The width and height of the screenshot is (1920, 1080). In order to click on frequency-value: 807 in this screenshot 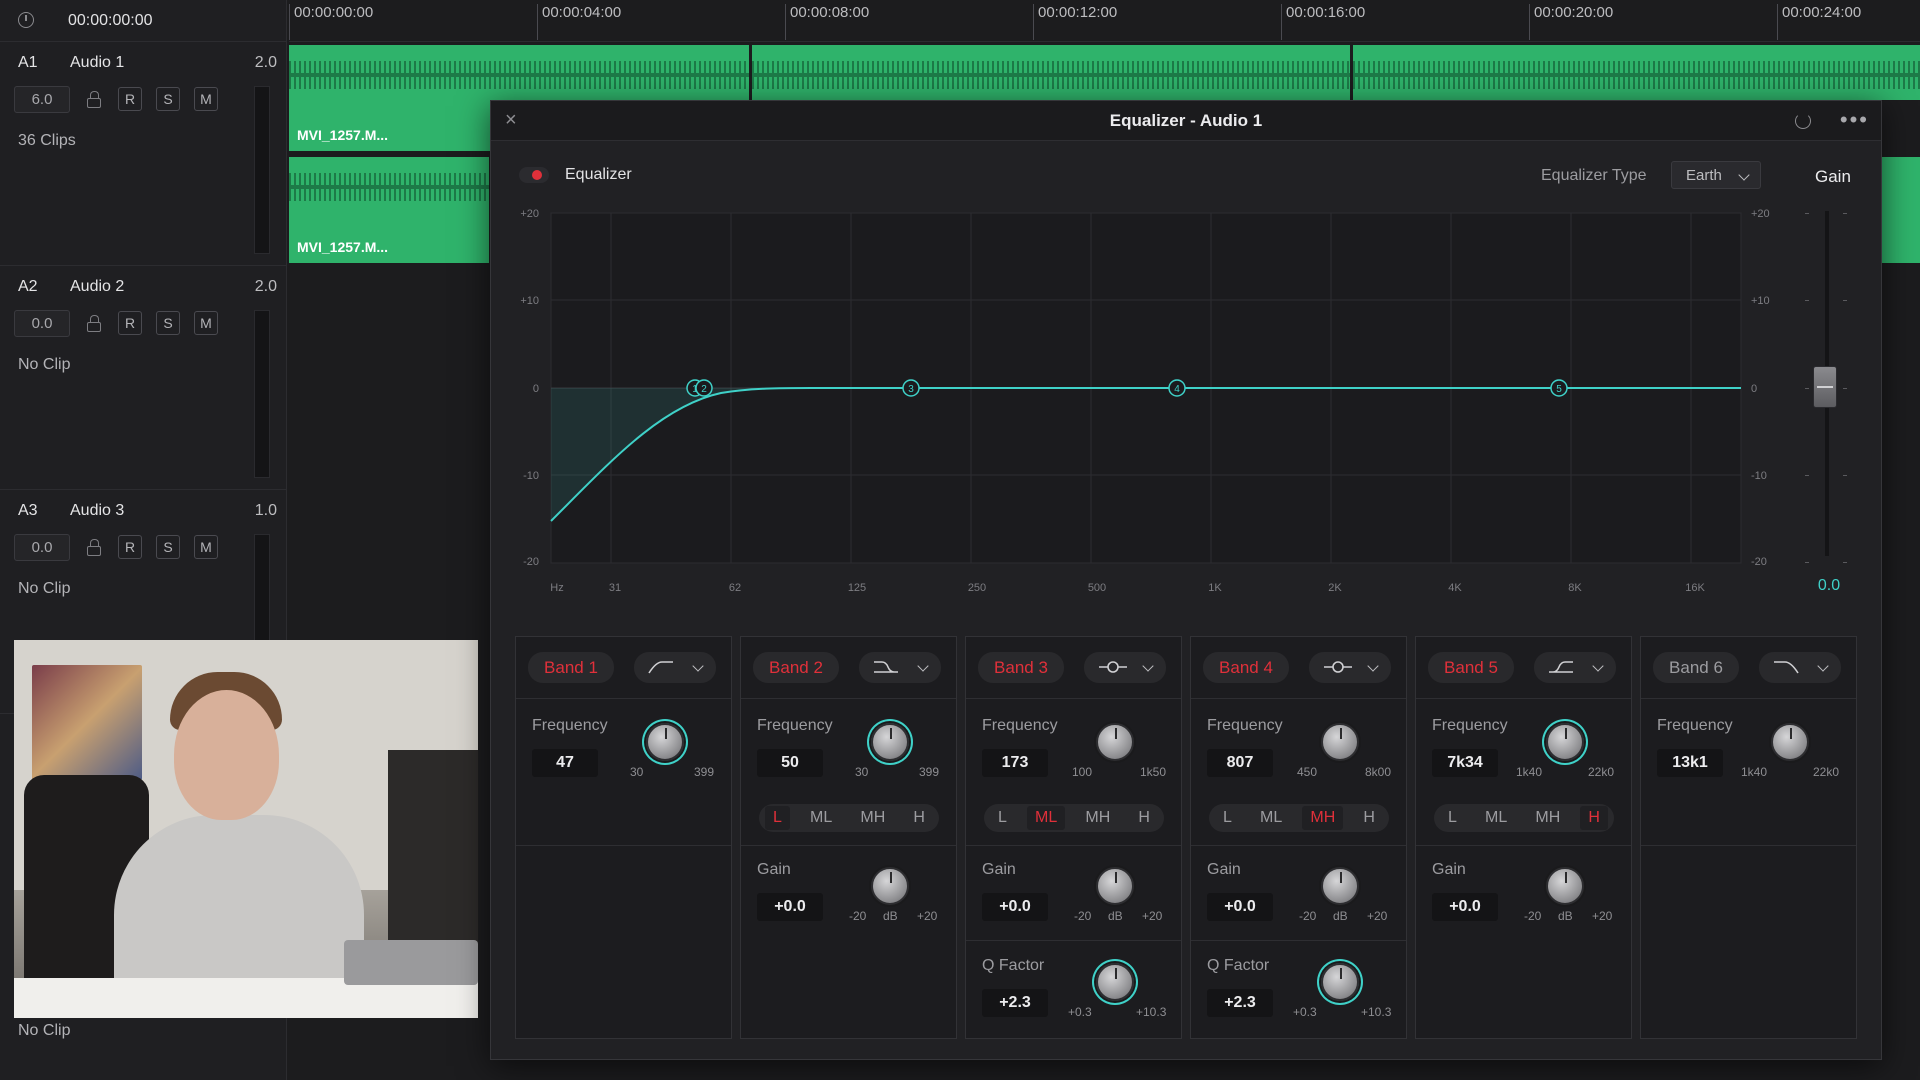, I will do `click(1240, 763)`.